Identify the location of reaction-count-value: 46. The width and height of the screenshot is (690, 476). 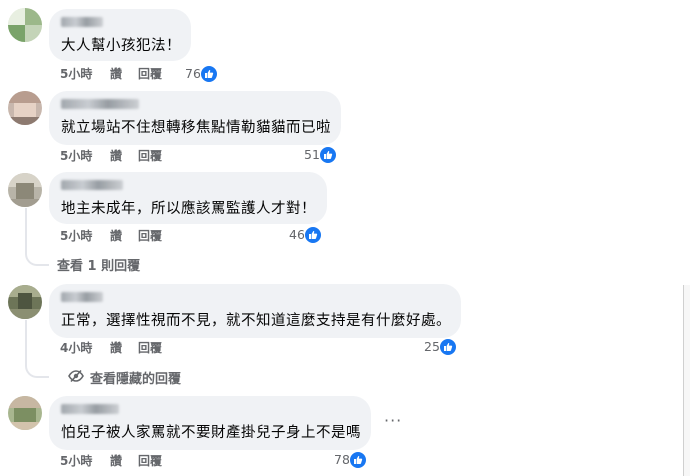
(297, 234).